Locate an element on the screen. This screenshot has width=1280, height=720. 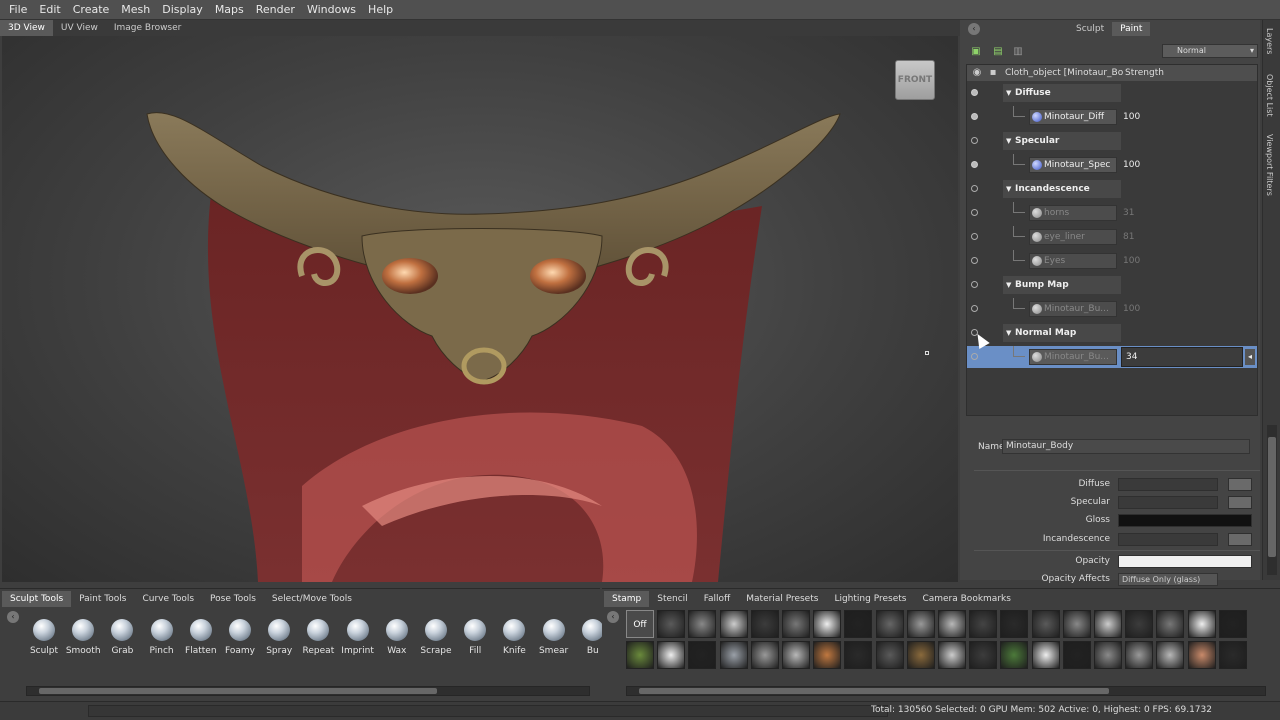
diffuse-channel is located at coordinates (1168, 484).